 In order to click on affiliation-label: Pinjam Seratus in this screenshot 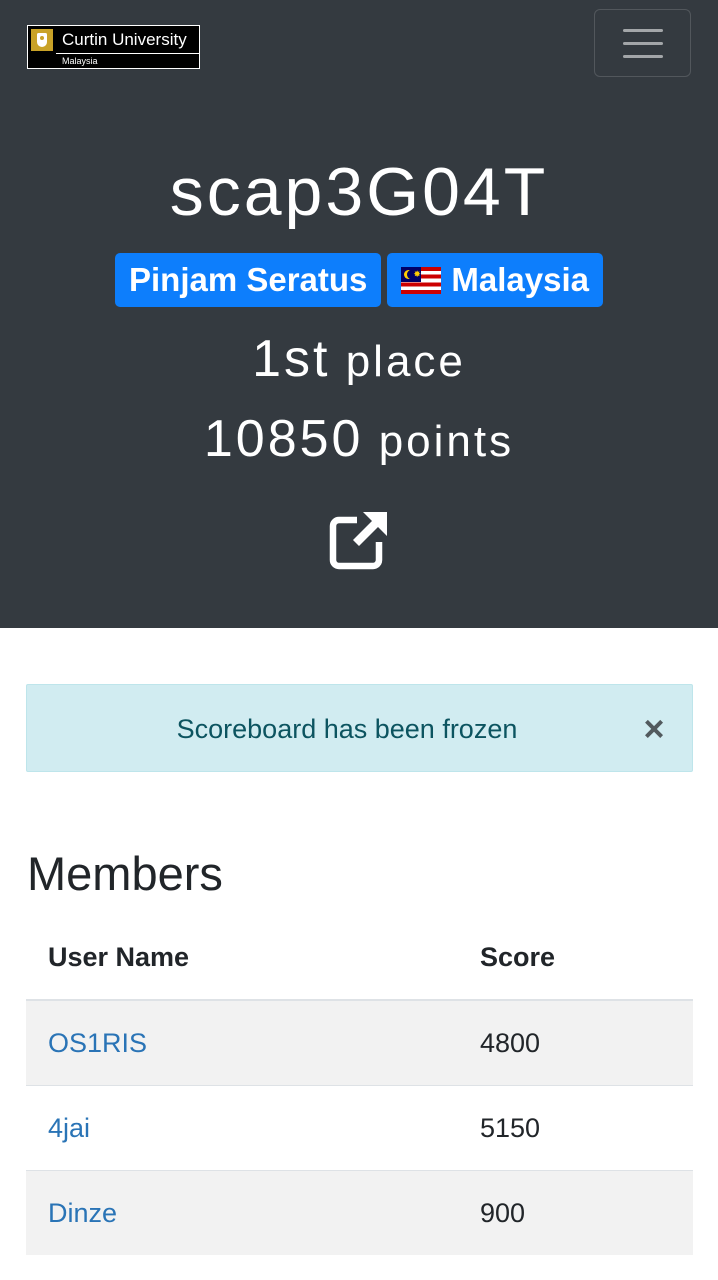, I will do `click(248, 279)`.